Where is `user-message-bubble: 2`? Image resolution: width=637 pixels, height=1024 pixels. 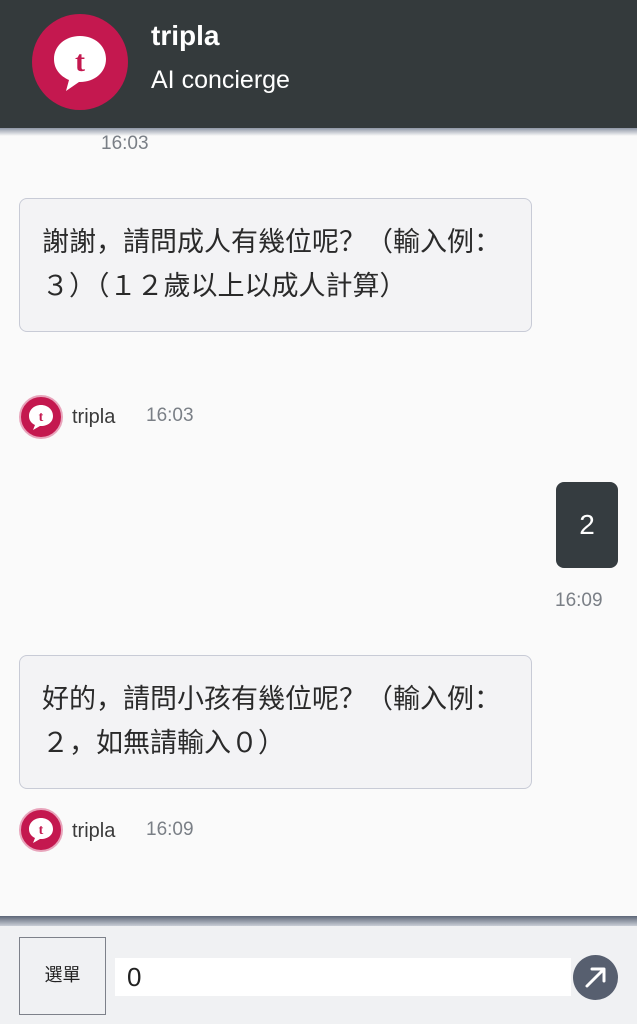
user-message-bubble: 2 is located at coordinates (587, 525).